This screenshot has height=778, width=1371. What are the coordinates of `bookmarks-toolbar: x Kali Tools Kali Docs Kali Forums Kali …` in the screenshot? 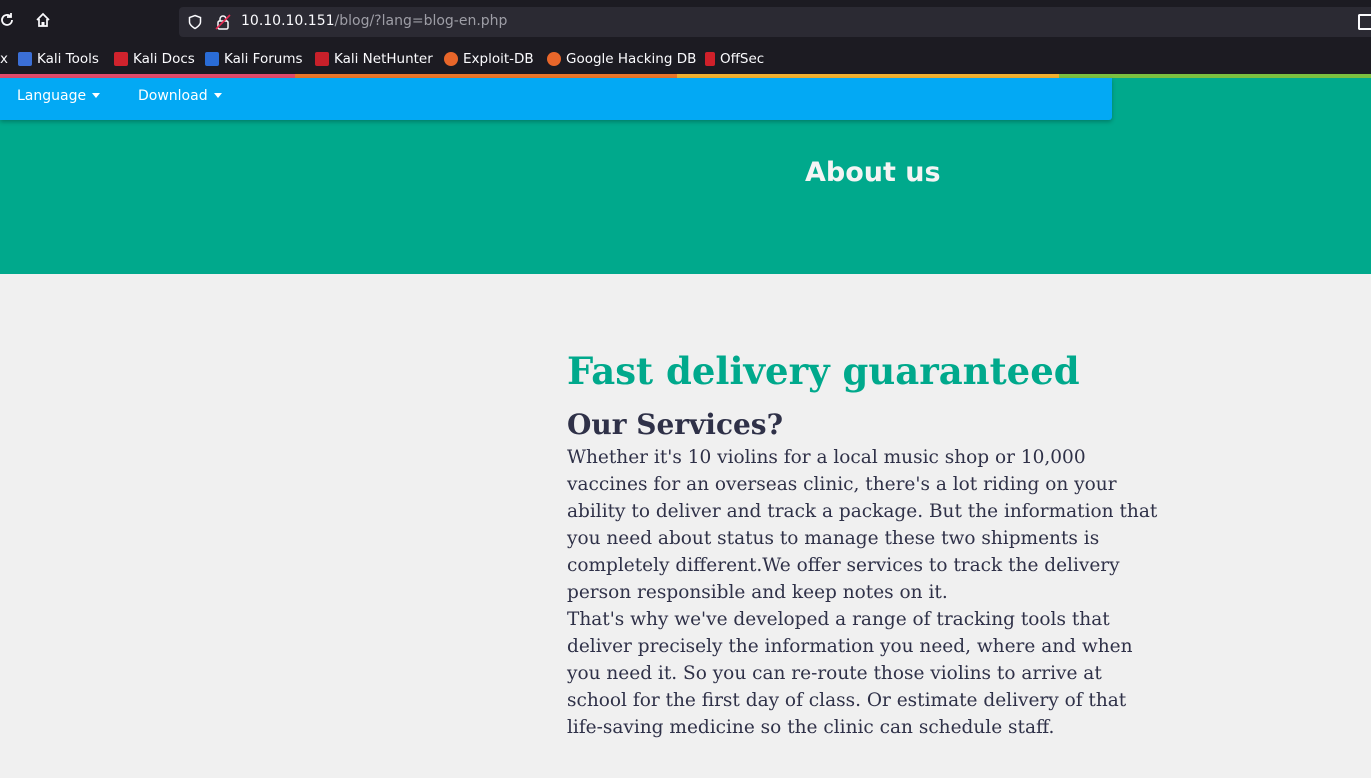 It's located at (685, 59).